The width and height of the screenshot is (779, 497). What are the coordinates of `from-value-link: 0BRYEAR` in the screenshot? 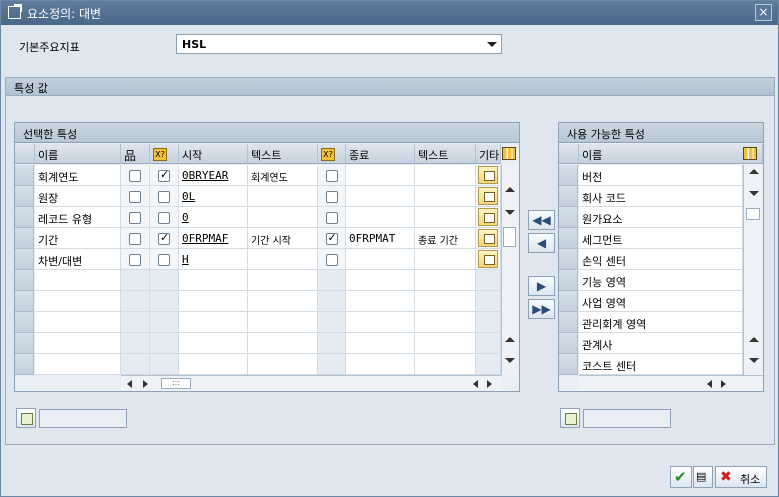 It's located at (205, 175).